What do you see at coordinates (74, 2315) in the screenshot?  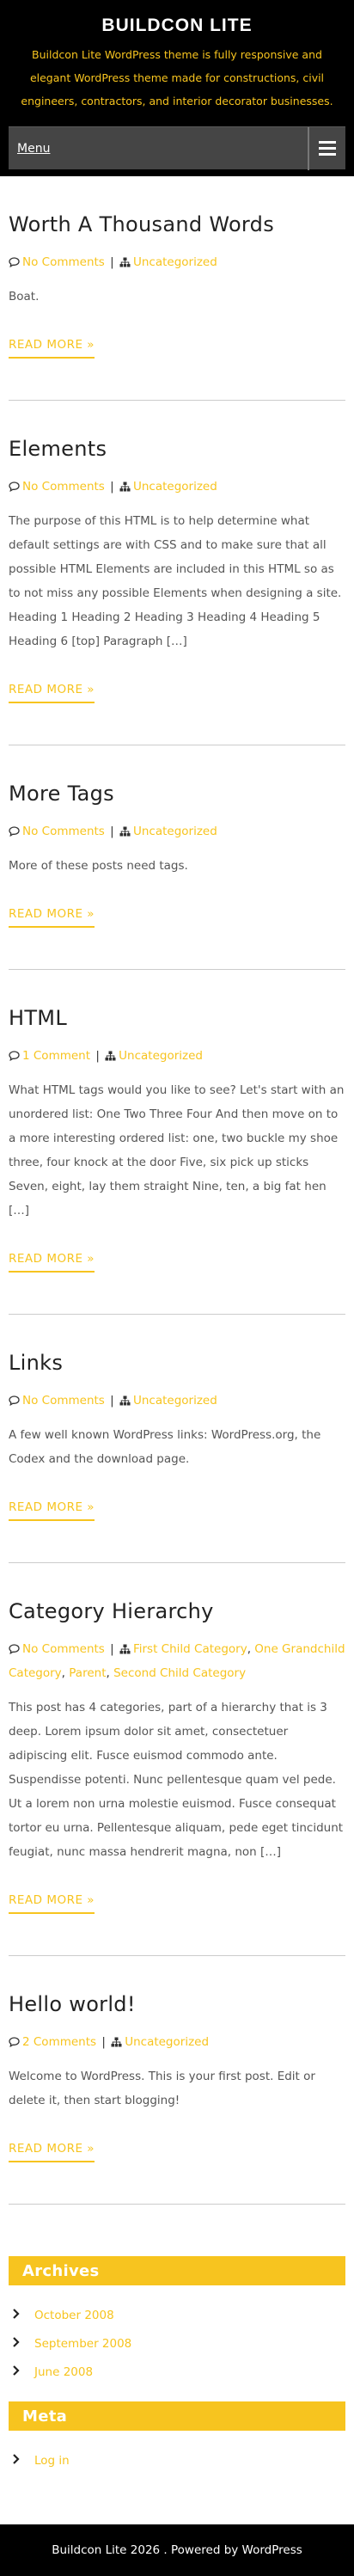 I see `widget-link: October 2008` at bounding box center [74, 2315].